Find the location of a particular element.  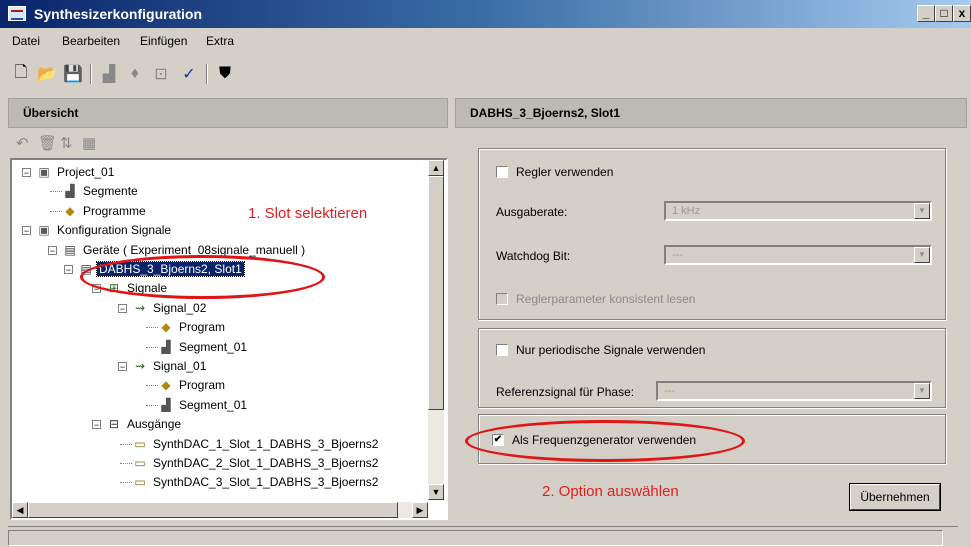

tree-node: ◆ Programme is located at coordinates (105, 211).